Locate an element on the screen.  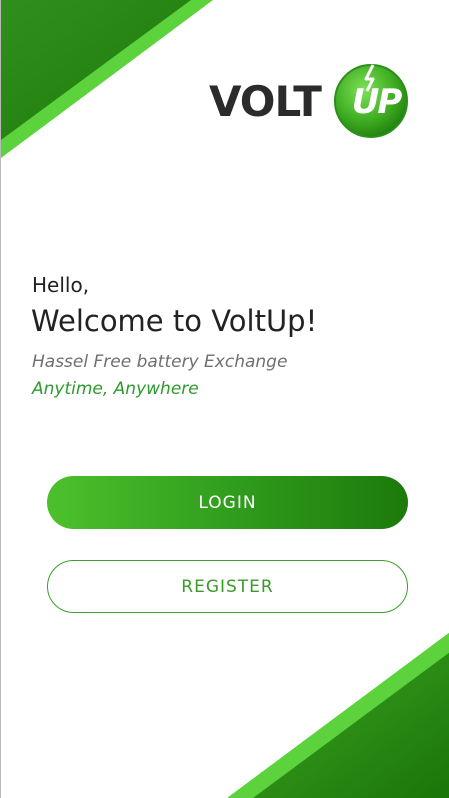
voltup-logo: VOLT UP is located at coordinates (310, 100).